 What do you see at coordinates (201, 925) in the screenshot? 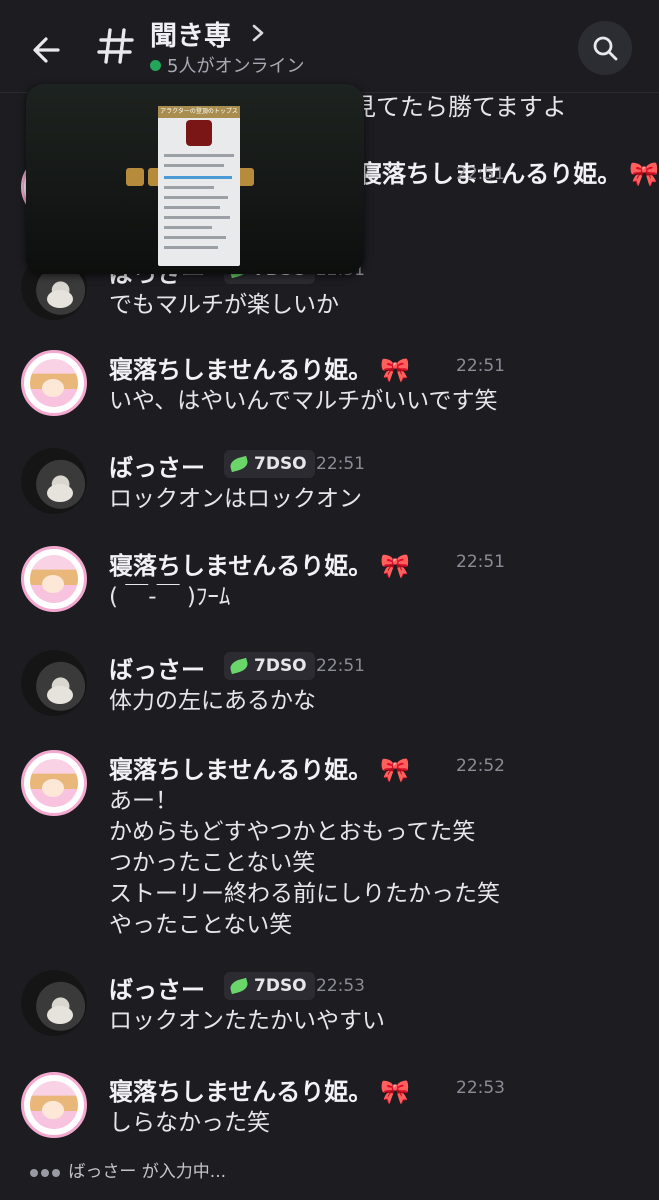
I see `message-line: やったことない笑` at bounding box center [201, 925].